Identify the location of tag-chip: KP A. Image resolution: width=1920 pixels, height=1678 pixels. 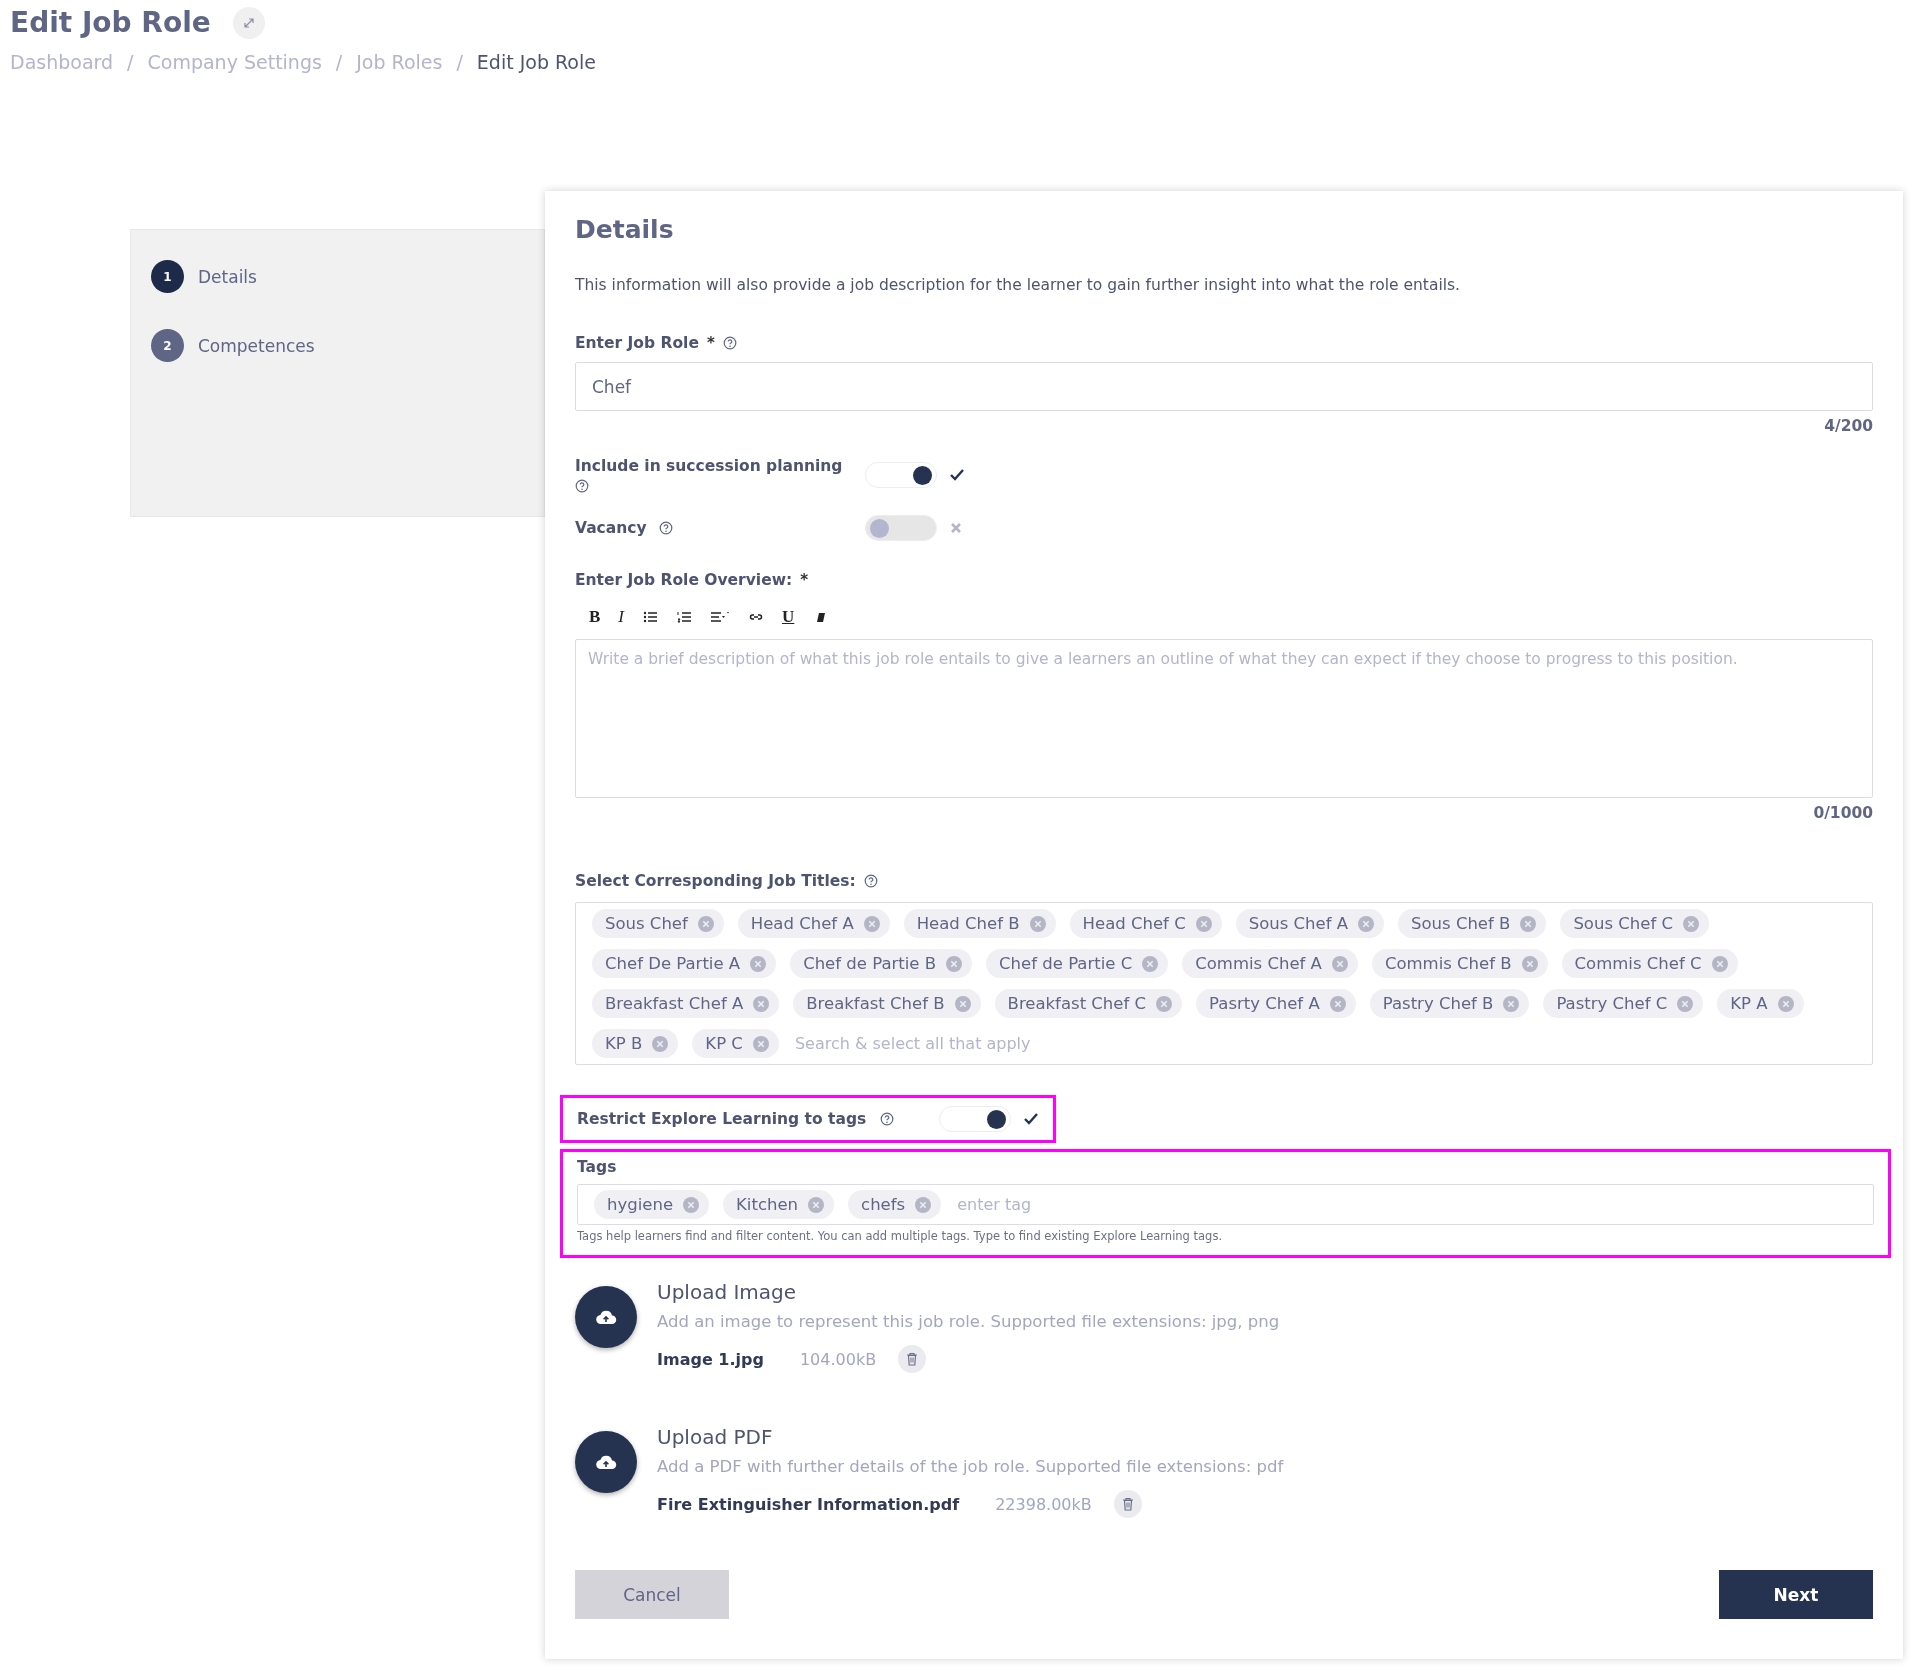
(1760, 1003).